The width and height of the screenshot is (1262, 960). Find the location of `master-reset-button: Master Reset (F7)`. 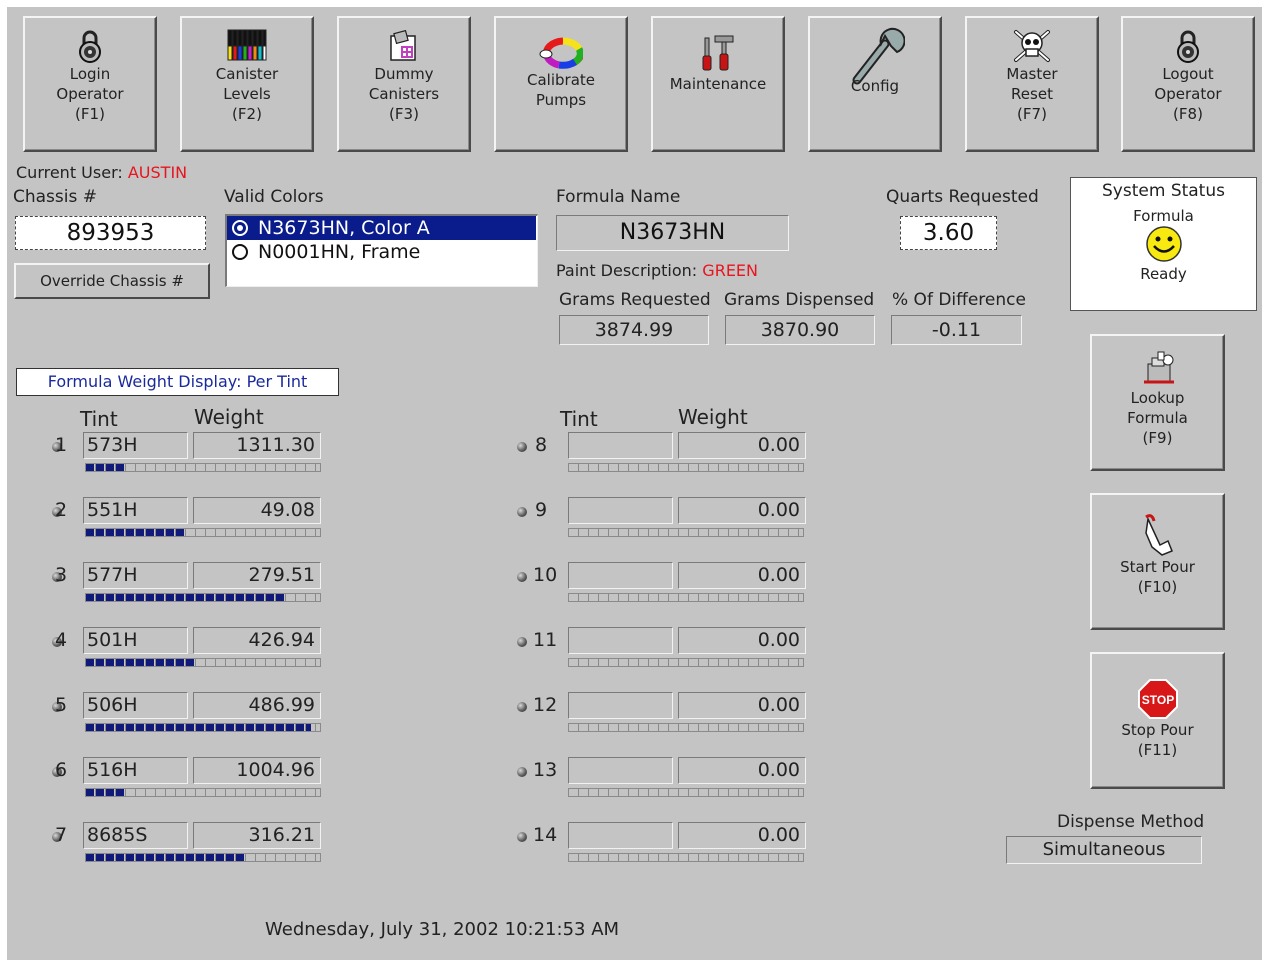

master-reset-button: Master Reset (F7) is located at coordinates (1032, 84).